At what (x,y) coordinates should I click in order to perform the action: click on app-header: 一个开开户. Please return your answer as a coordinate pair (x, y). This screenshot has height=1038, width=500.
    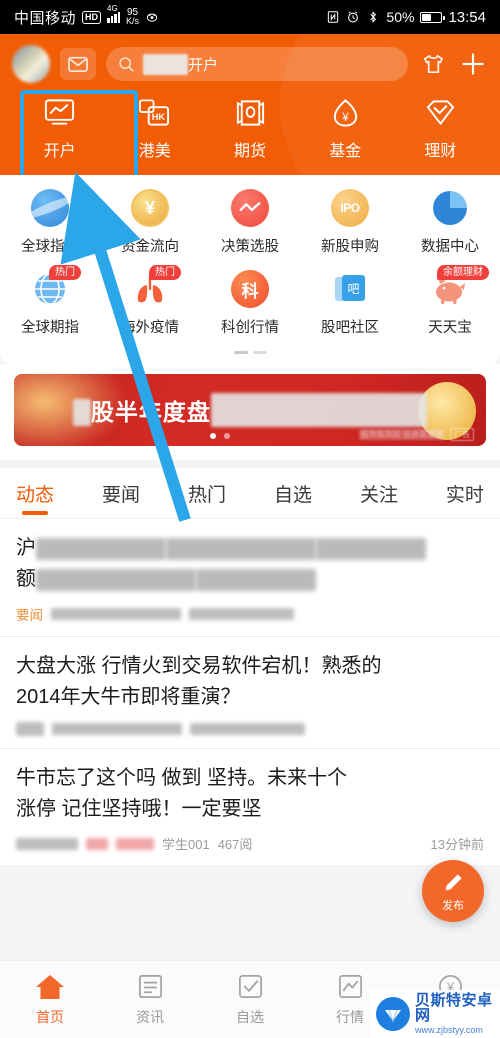
    Looking at the image, I should click on (250, 104).